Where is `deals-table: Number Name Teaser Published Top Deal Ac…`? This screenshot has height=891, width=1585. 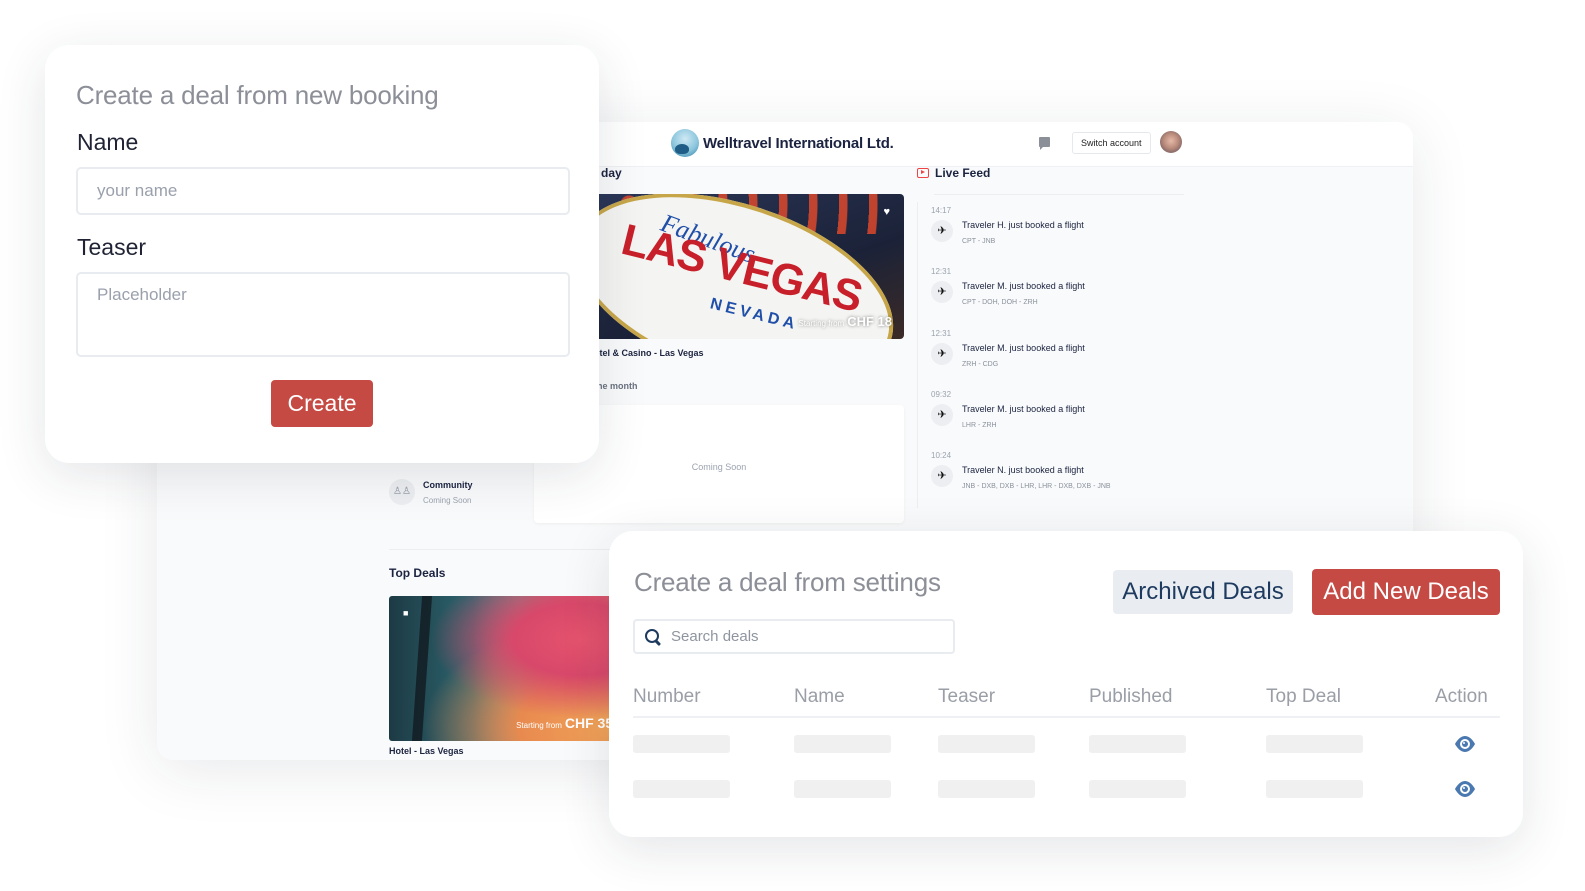 deals-table: Number Name Teaser Published Top Deal Ac… is located at coordinates (1066, 745).